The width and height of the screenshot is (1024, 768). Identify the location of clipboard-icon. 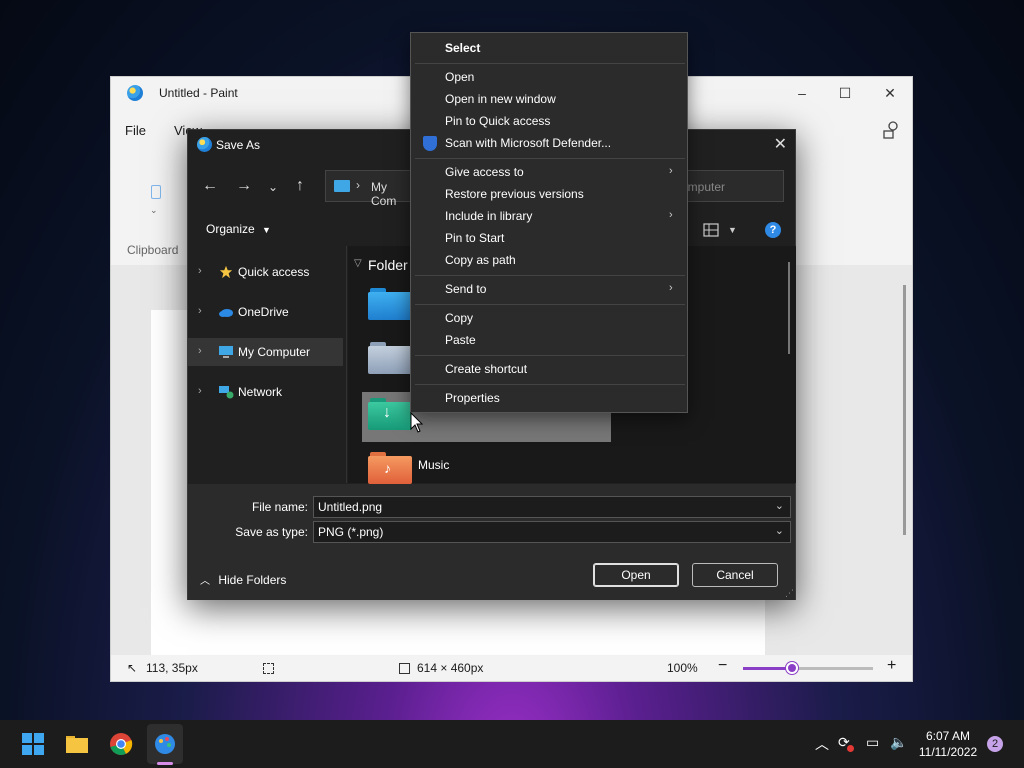
(156, 192).